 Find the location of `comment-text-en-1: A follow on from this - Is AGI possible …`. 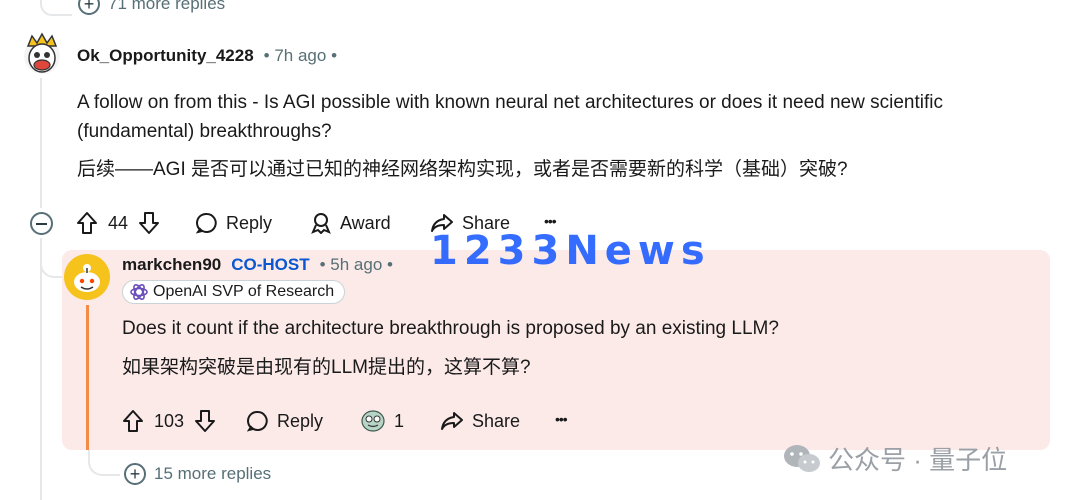

comment-text-en-1: A follow on from this - Is AGI possible … is located at coordinates (510, 102).